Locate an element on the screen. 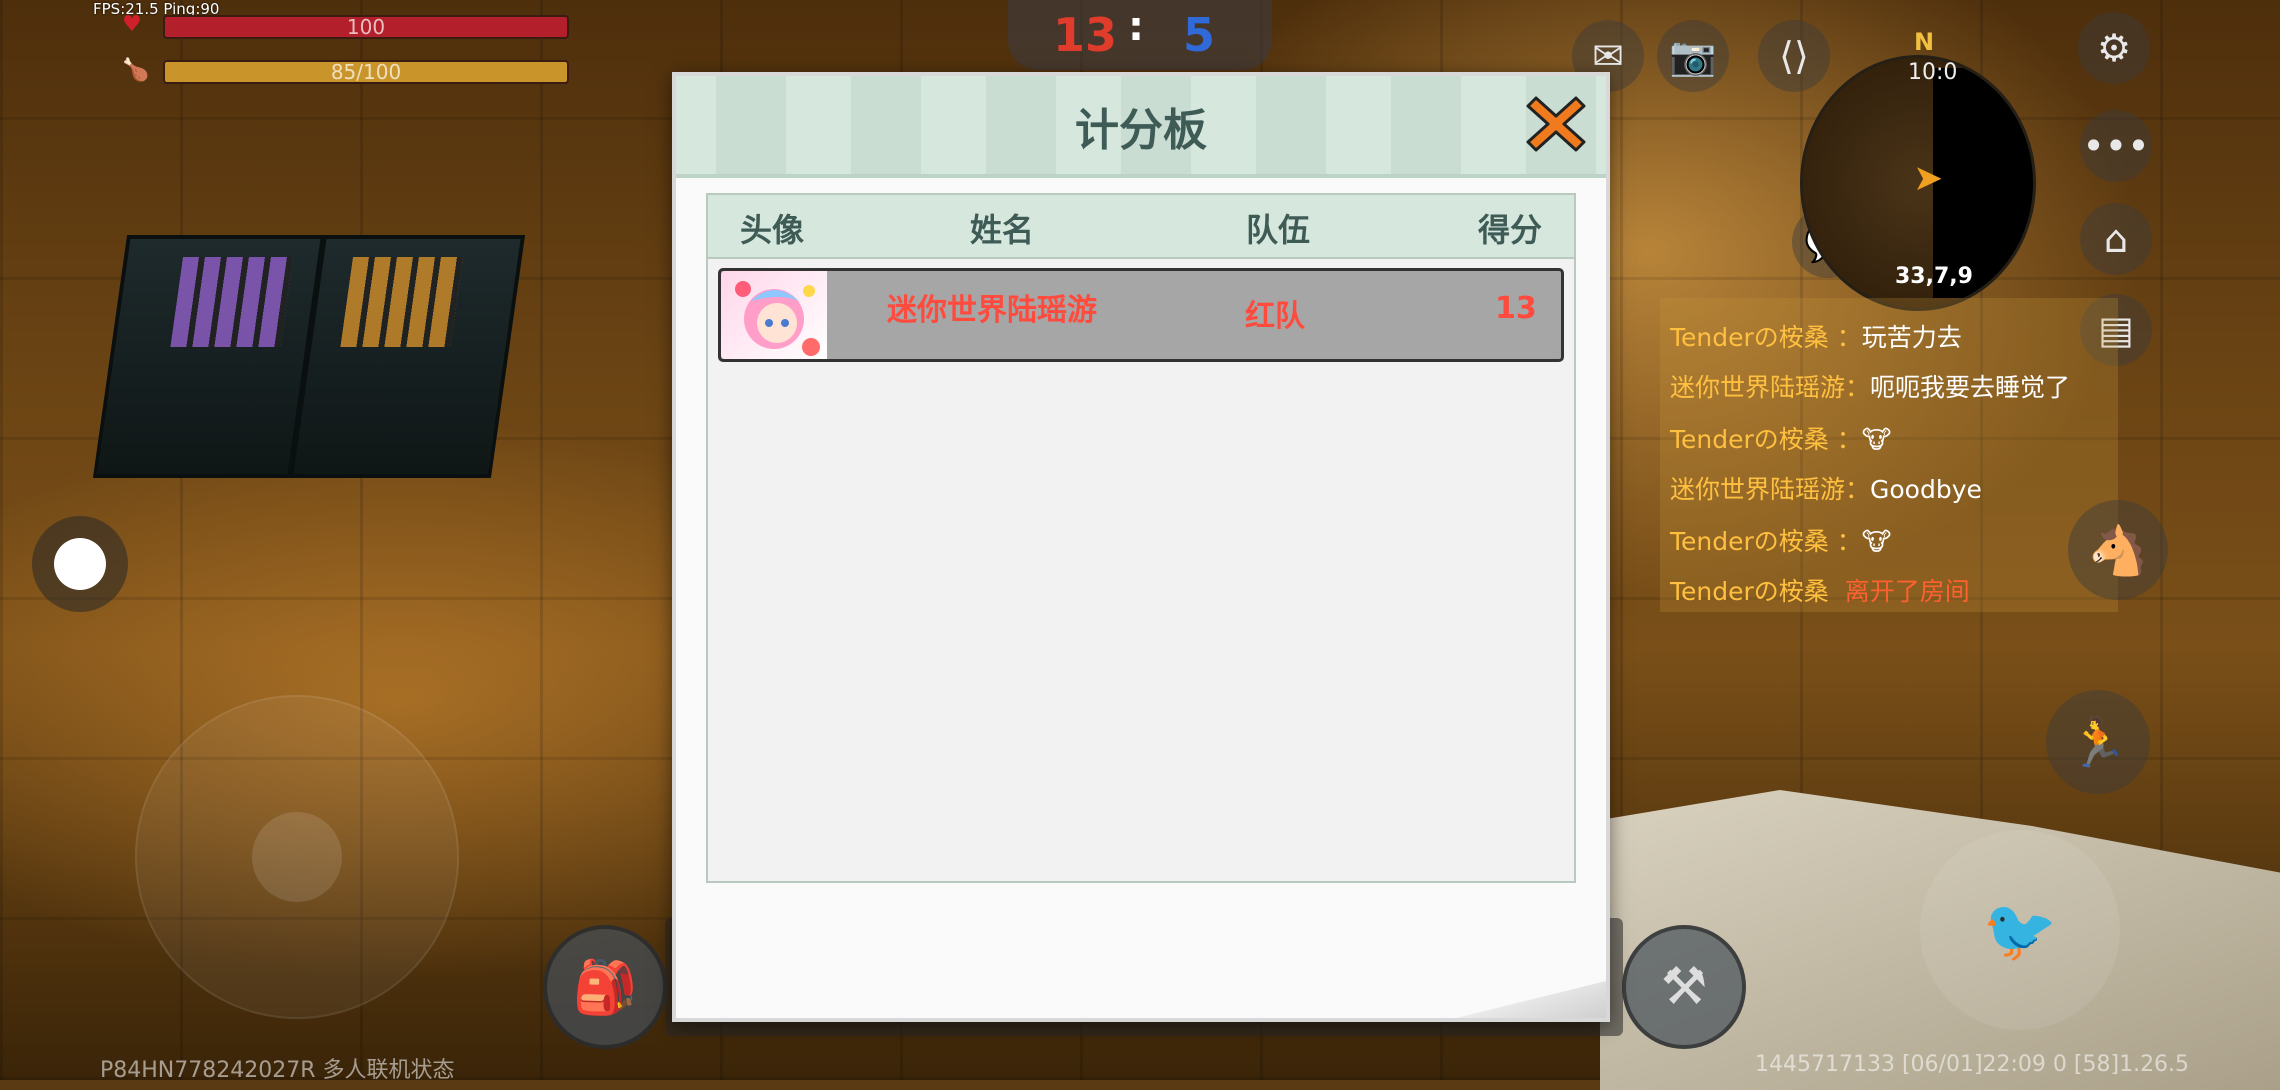 This screenshot has height=1090, width=2280. close-button is located at coordinates (1556, 124).